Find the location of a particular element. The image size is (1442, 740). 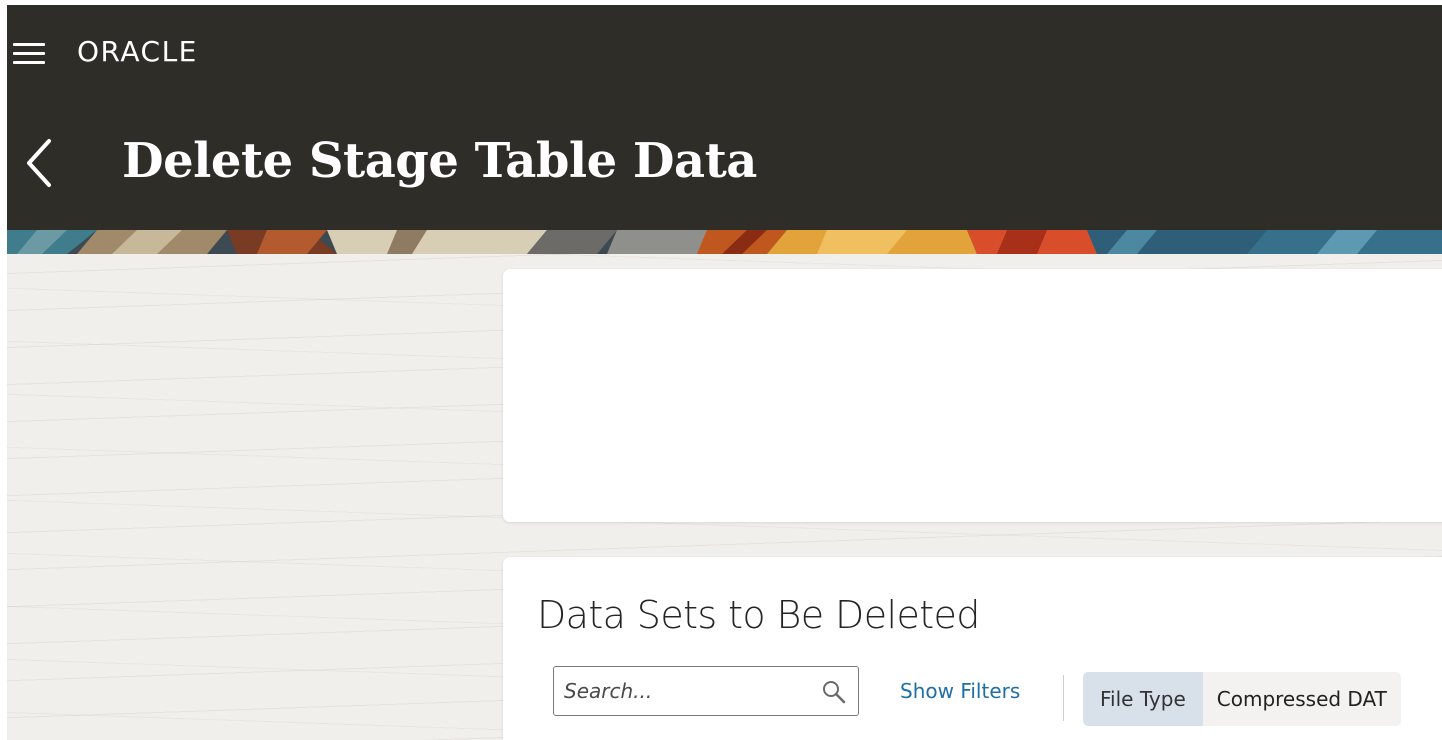

svg-text: ORACLE is located at coordinates (137, 51).